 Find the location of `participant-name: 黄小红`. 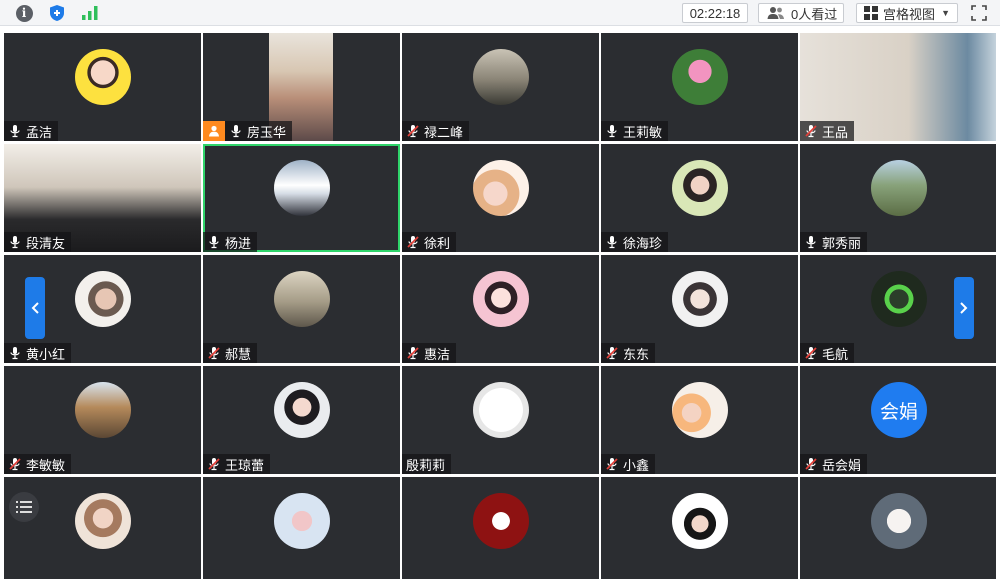

participant-name: 黄小红 is located at coordinates (46, 354).